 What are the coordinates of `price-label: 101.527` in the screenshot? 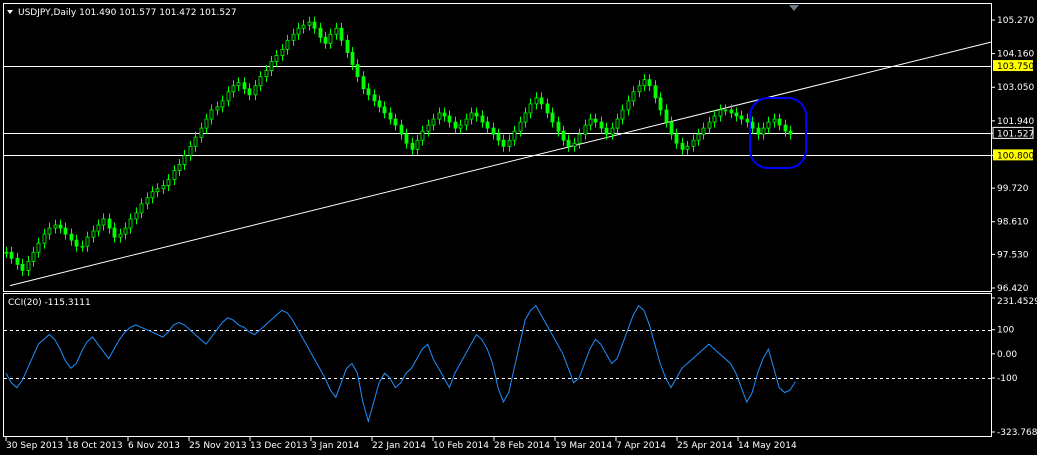 It's located at (1015, 134).